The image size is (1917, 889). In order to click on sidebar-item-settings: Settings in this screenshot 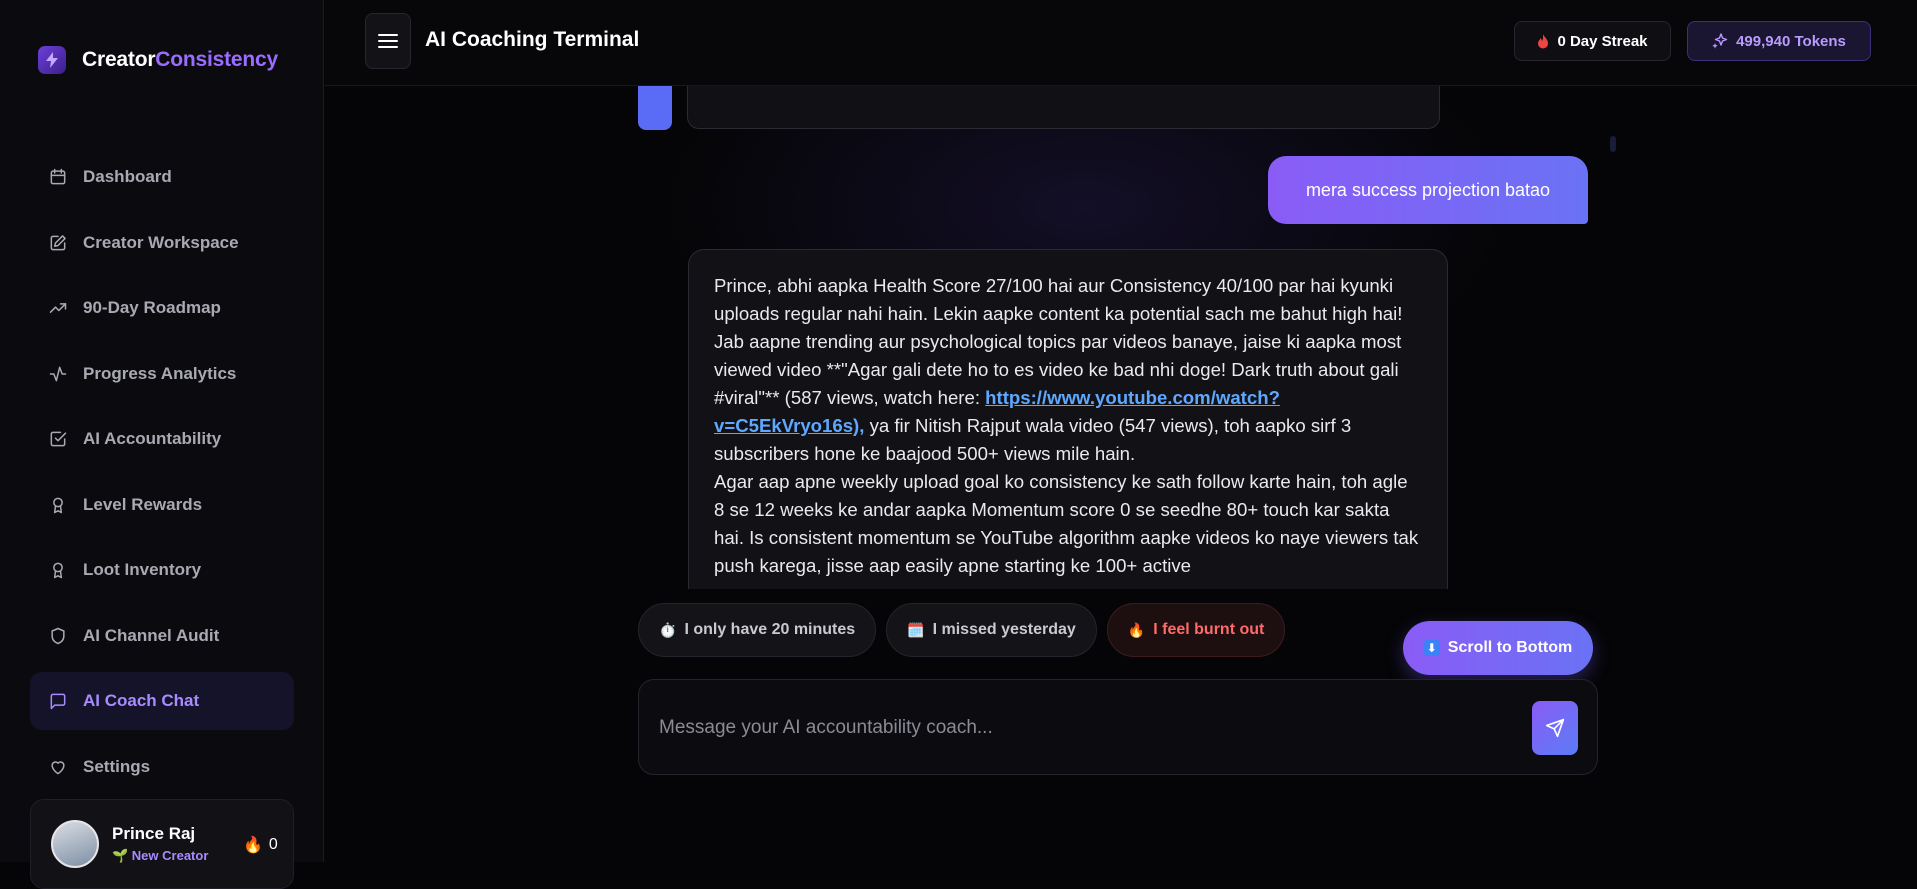, I will do `click(162, 767)`.